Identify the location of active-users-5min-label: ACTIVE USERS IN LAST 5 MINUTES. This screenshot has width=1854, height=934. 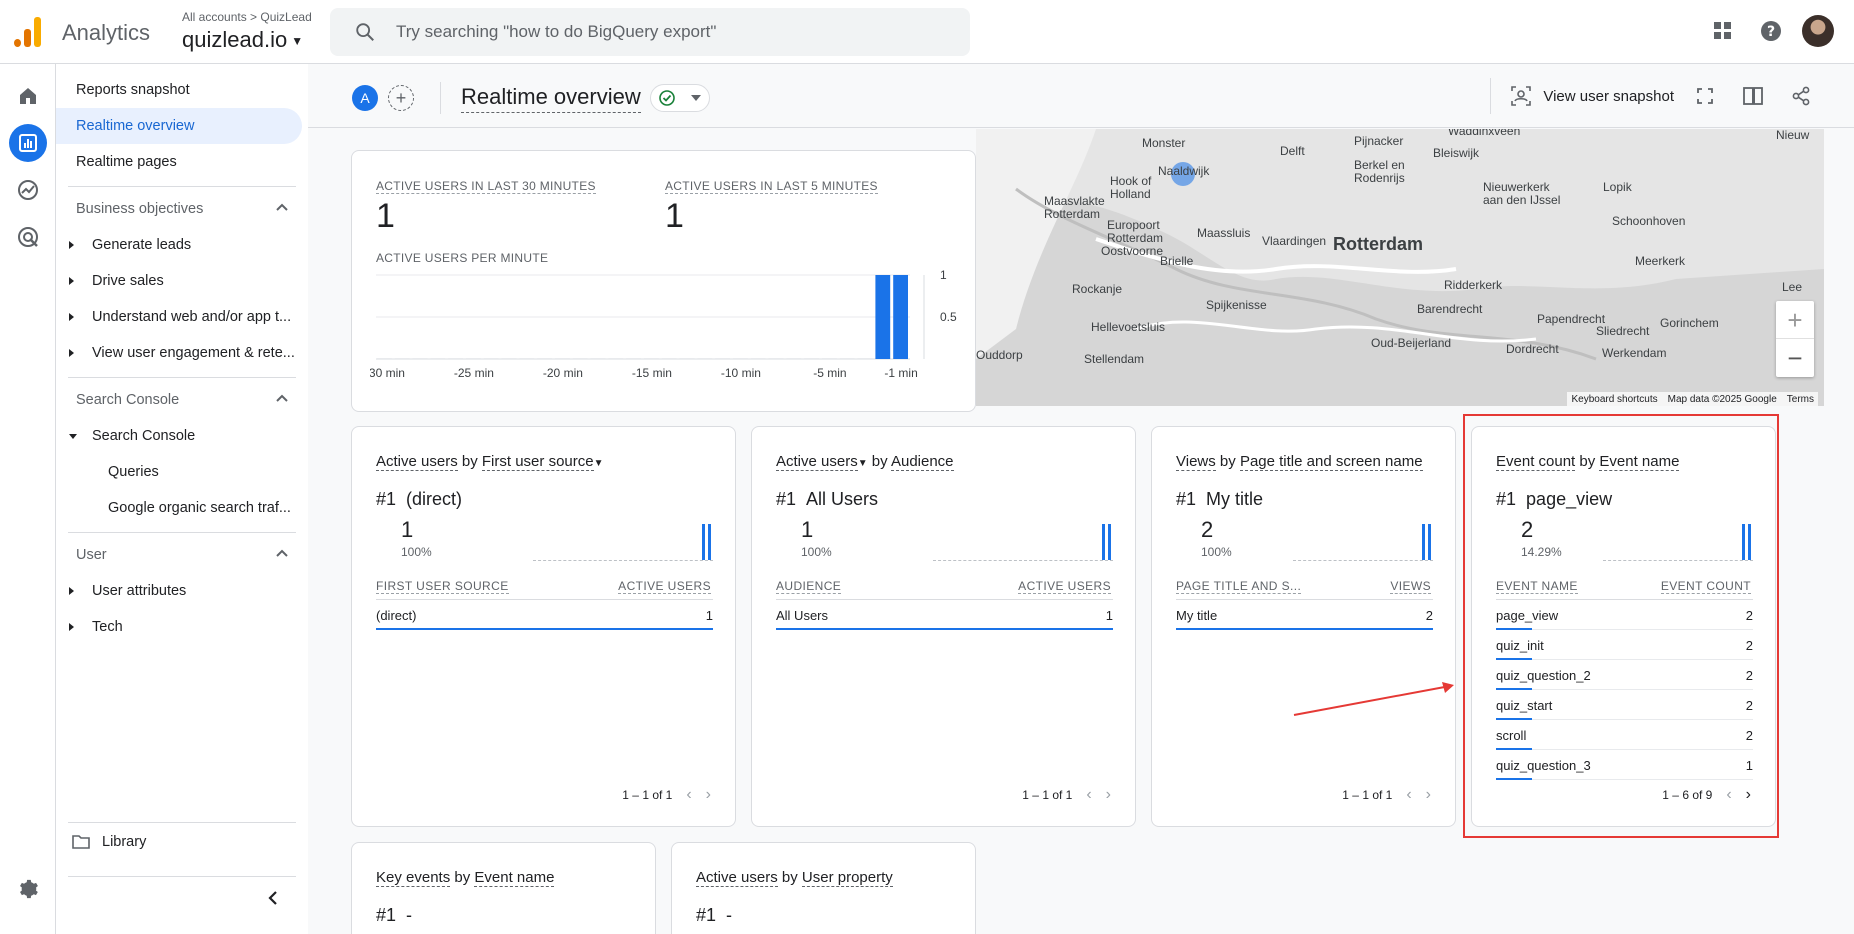
(771, 186).